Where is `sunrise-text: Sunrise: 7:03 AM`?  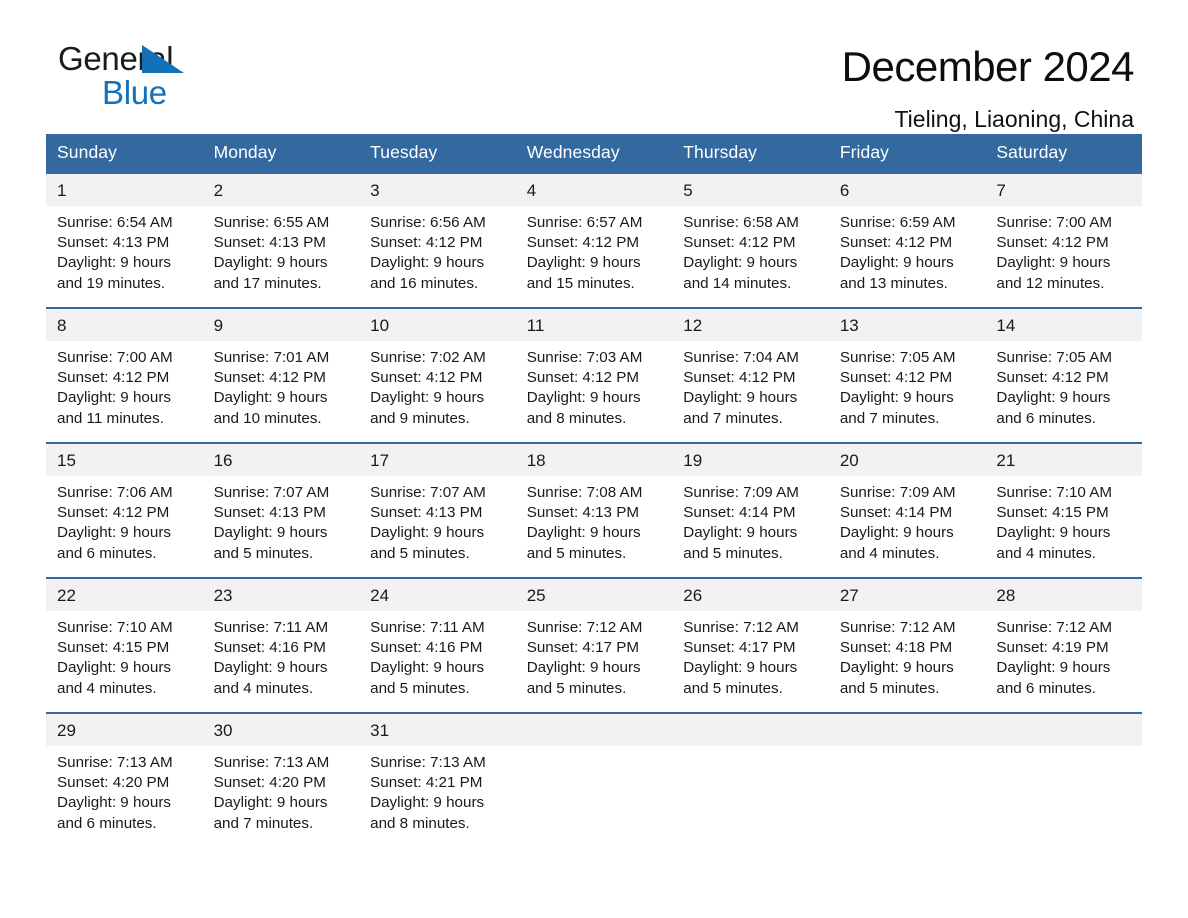 sunrise-text: Sunrise: 7:03 AM is located at coordinates (584, 357).